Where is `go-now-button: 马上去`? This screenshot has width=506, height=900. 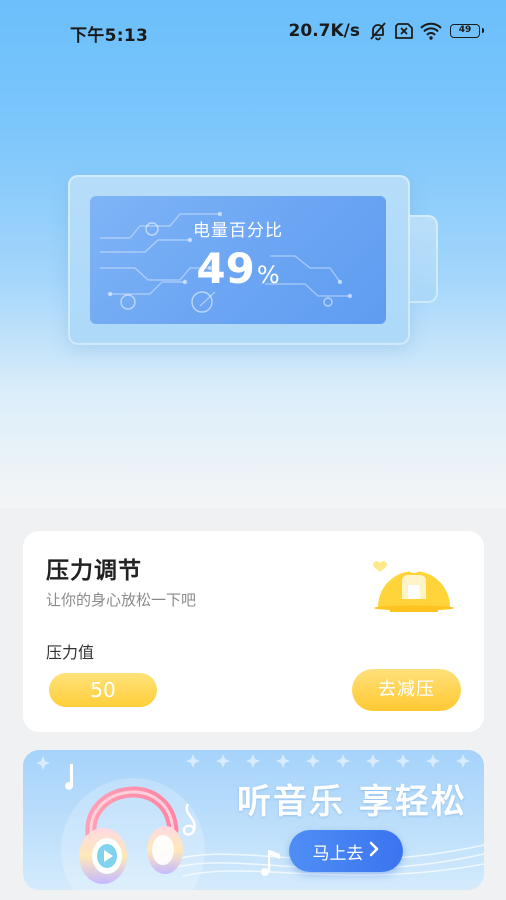
go-now-button: 马上去 is located at coordinates (346, 851).